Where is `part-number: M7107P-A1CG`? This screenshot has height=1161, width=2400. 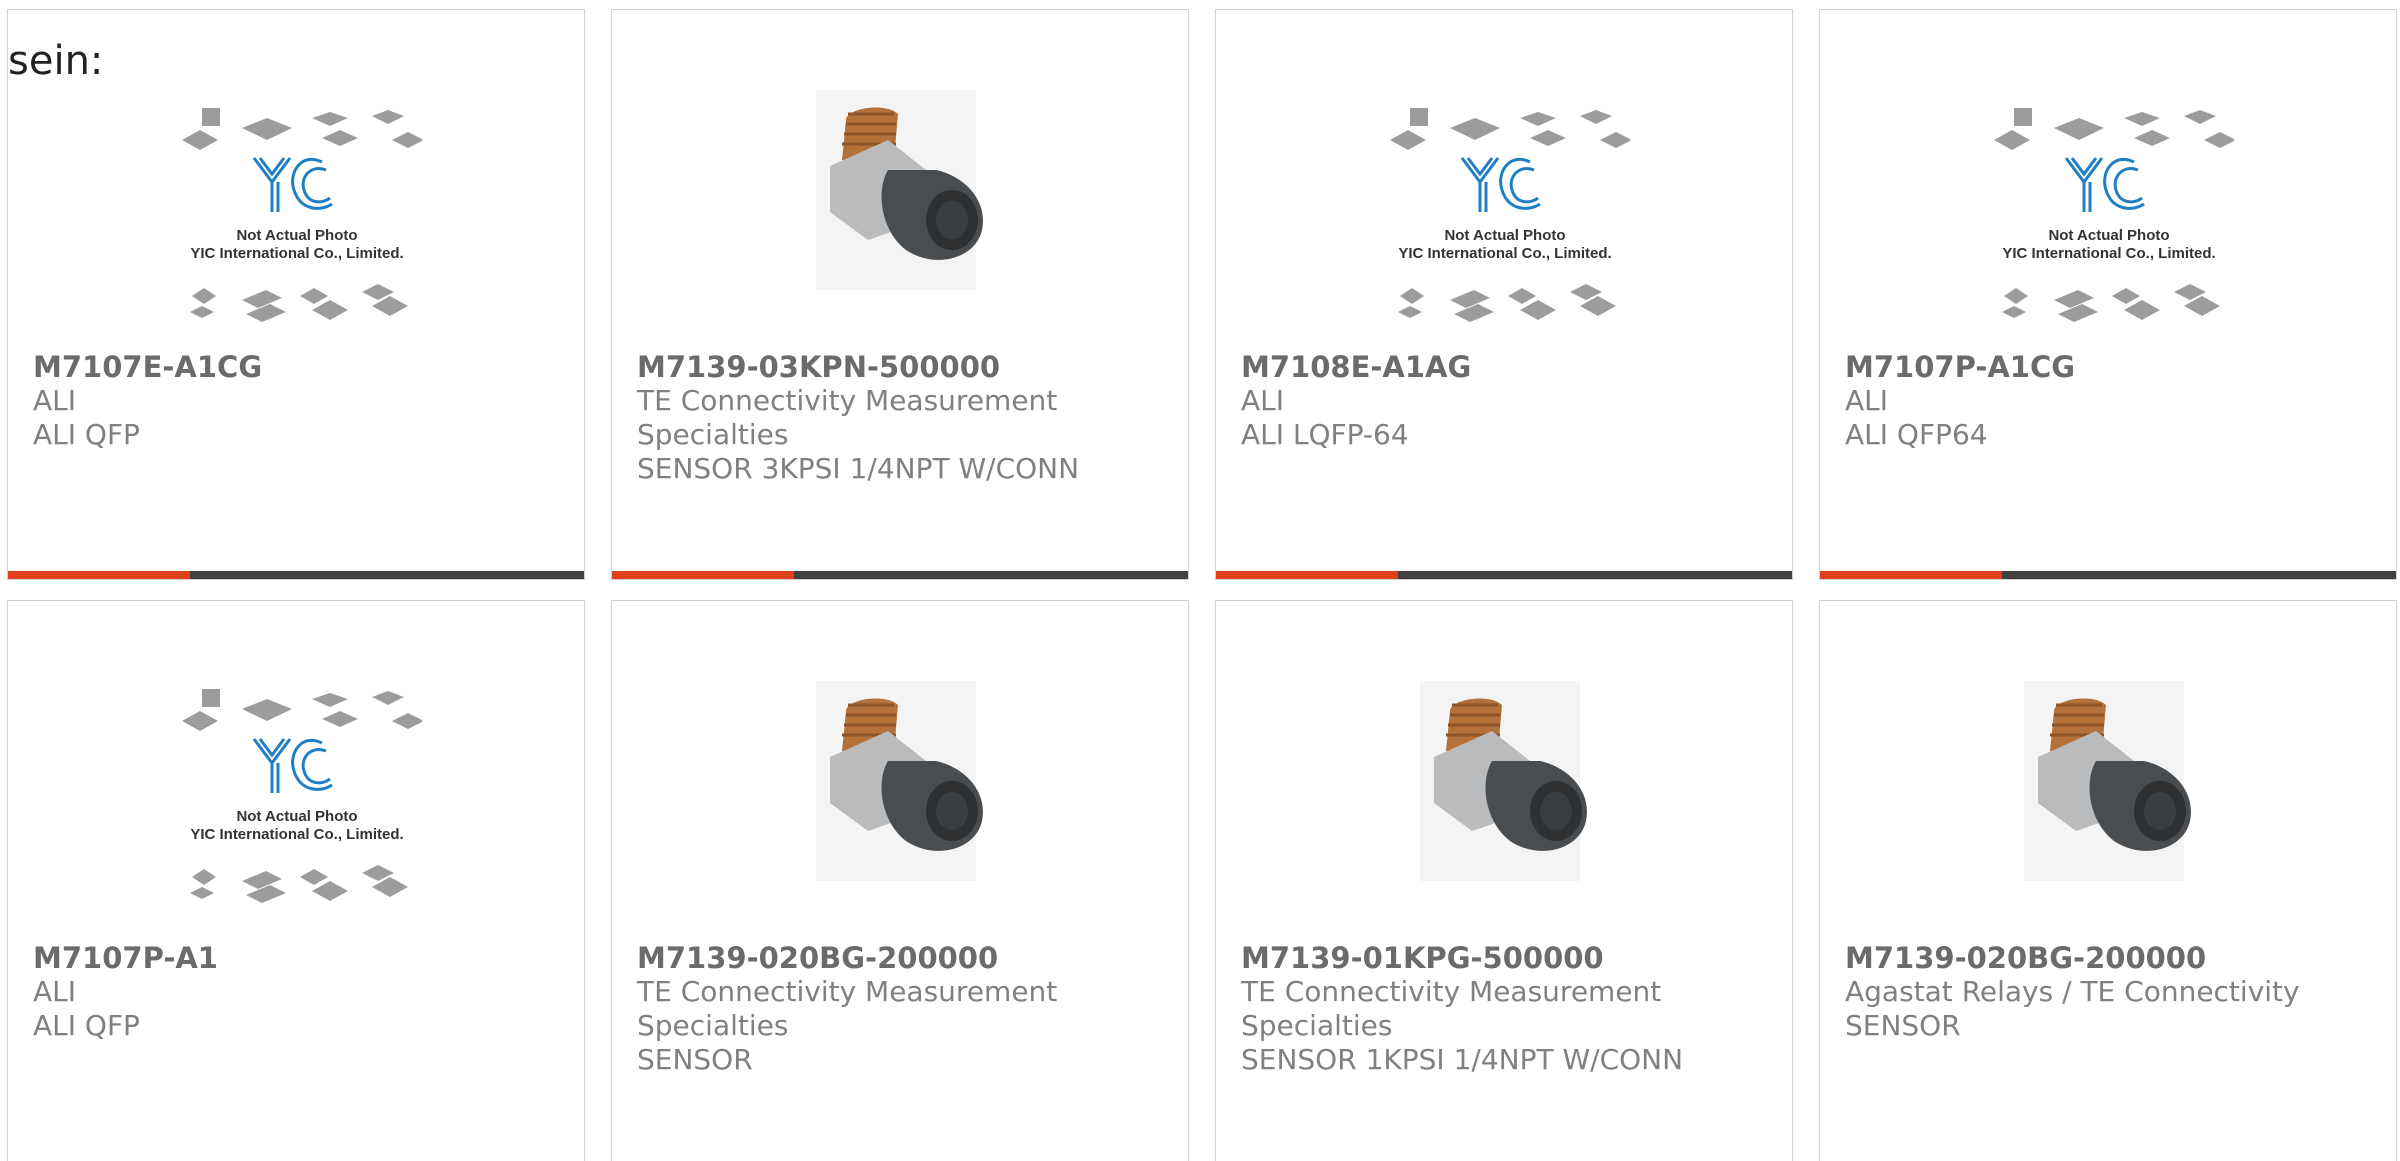
part-number: M7107P-A1CG is located at coordinates (2110, 367).